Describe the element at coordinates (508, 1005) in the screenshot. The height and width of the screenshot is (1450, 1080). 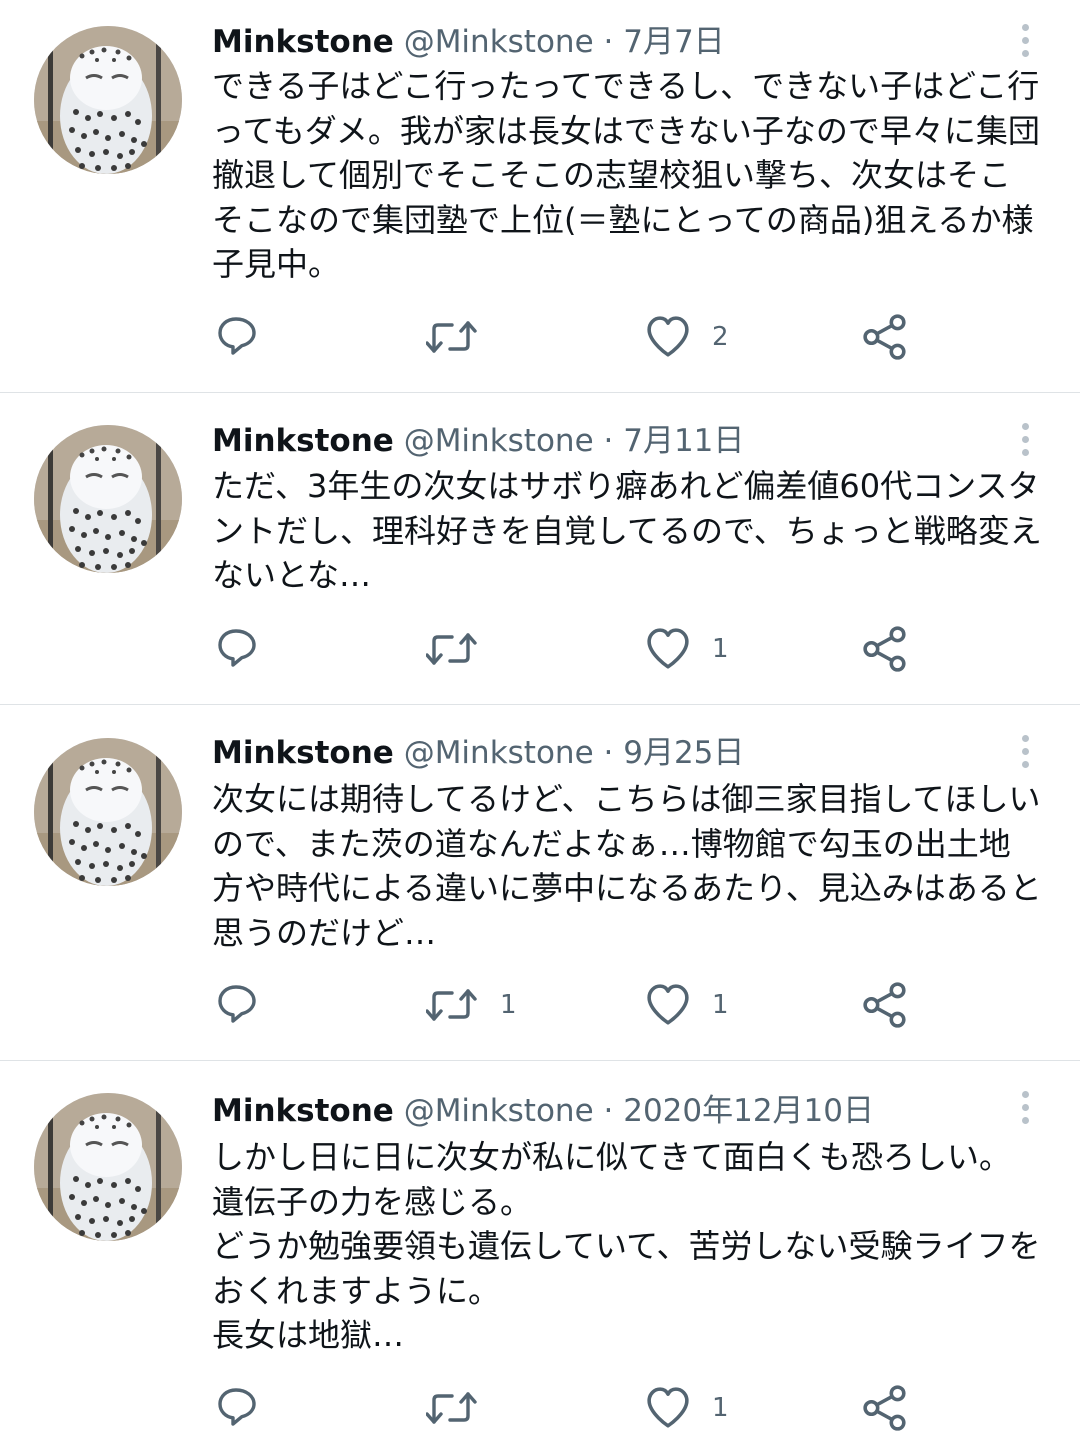
I see `retweet-count: 1` at that location.